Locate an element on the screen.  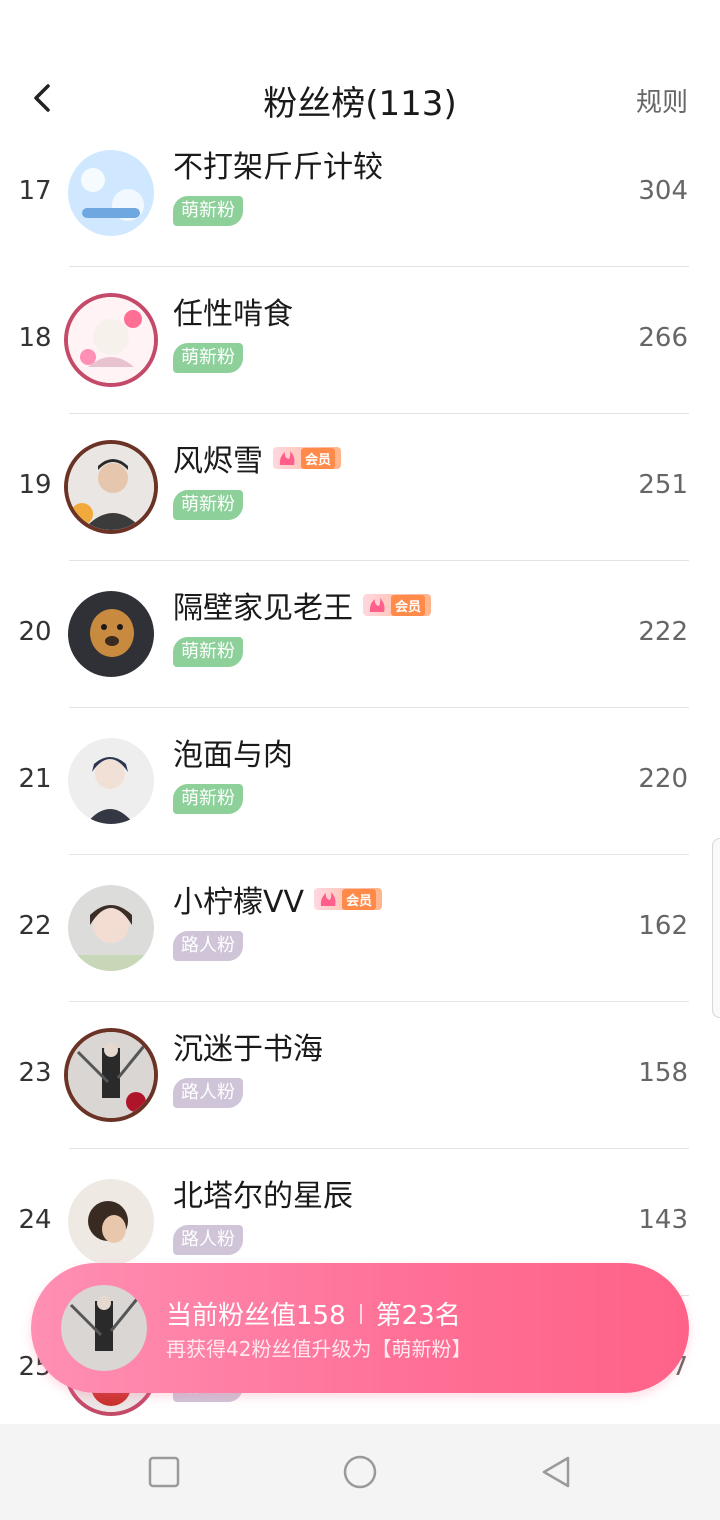
circle-icon is located at coordinates (360, 1472).